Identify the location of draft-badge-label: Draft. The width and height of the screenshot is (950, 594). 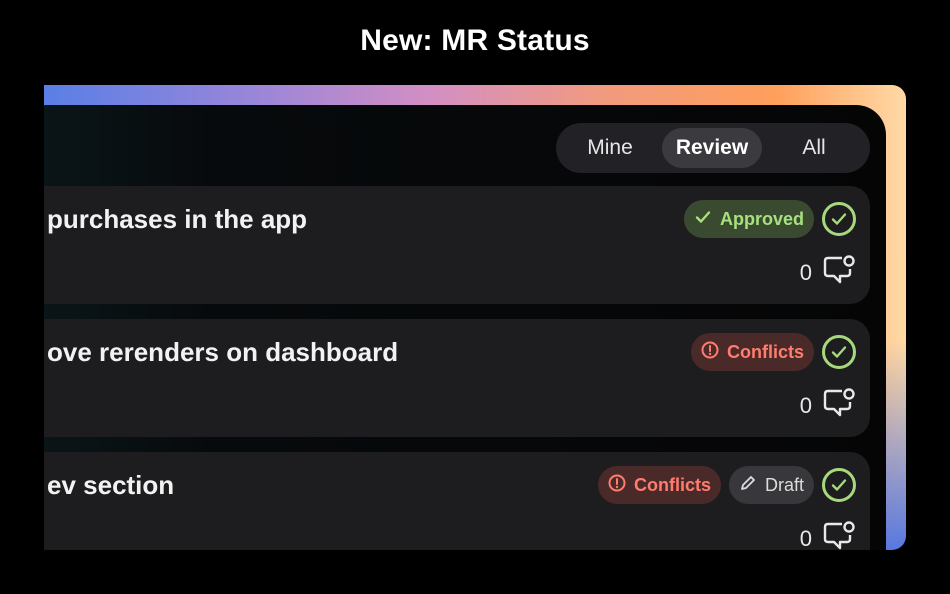
(784, 484).